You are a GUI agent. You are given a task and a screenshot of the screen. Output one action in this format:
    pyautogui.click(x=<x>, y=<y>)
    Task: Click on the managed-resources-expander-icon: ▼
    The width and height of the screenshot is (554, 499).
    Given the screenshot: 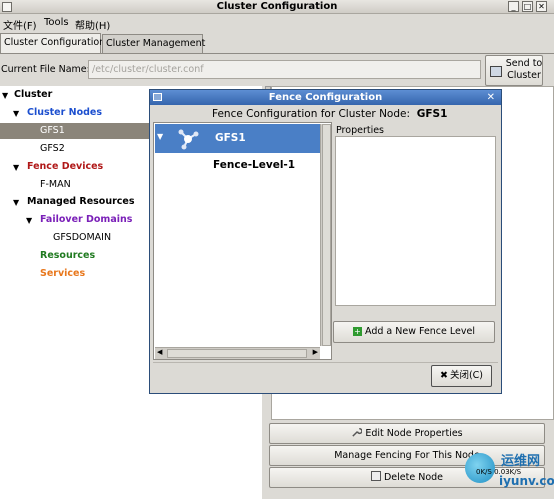 What is the action you would take?
    pyautogui.click(x=16, y=202)
    